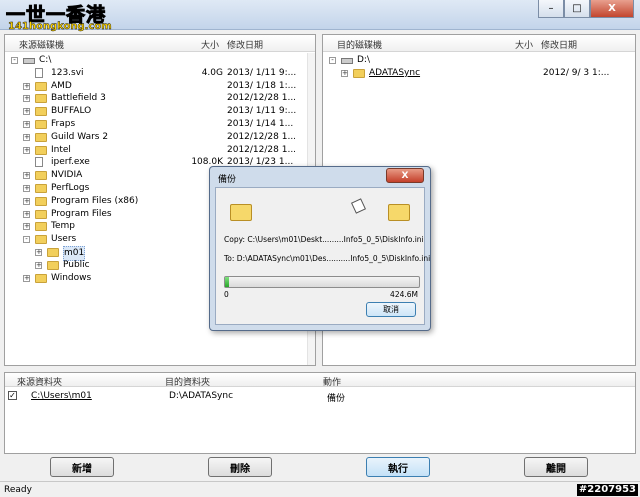 The width and height of the screenshot is (640, 497). I want to click on item-name: NVIDIA, so click(67, 175).